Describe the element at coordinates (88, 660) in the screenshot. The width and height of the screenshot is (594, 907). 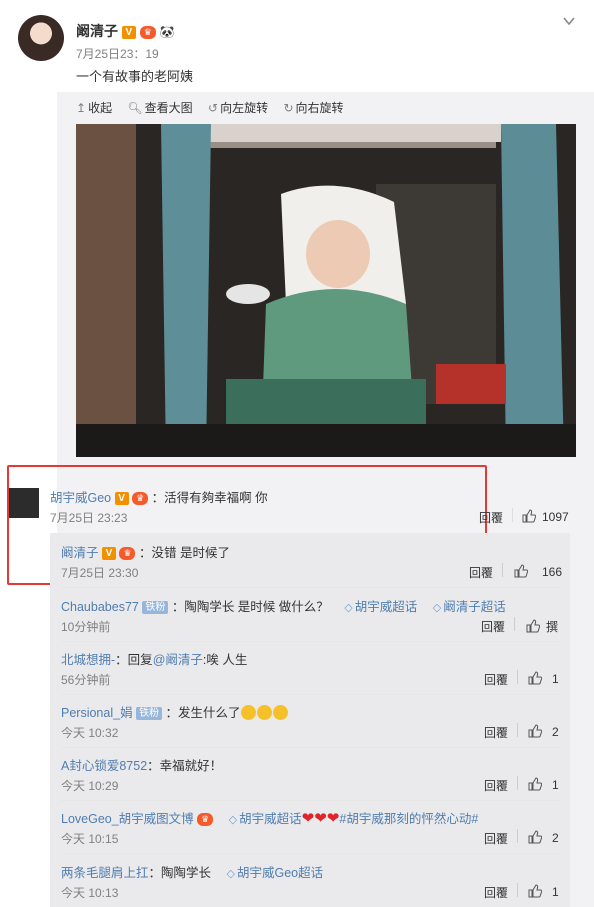
I see `reply-user: 北城想拥-` at that location.